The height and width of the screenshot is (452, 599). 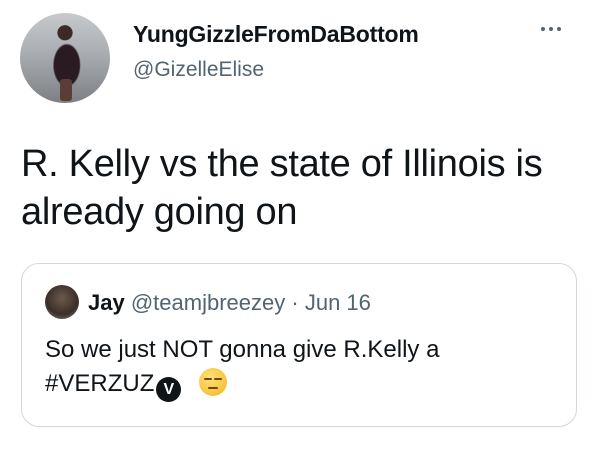 What do you see at coordinates (213, 382) in the screenshot?
I see `unamused-face-icon` at bounding box center [213, 382].